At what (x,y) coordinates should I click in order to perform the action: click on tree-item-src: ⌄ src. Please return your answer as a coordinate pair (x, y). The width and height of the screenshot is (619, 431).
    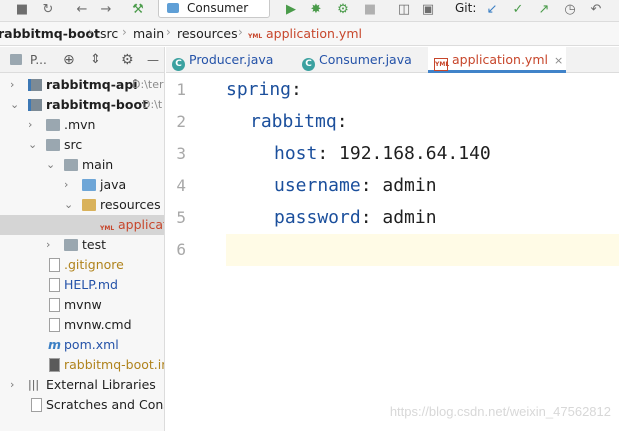
    Looking at the image, I should click on (82, 145).